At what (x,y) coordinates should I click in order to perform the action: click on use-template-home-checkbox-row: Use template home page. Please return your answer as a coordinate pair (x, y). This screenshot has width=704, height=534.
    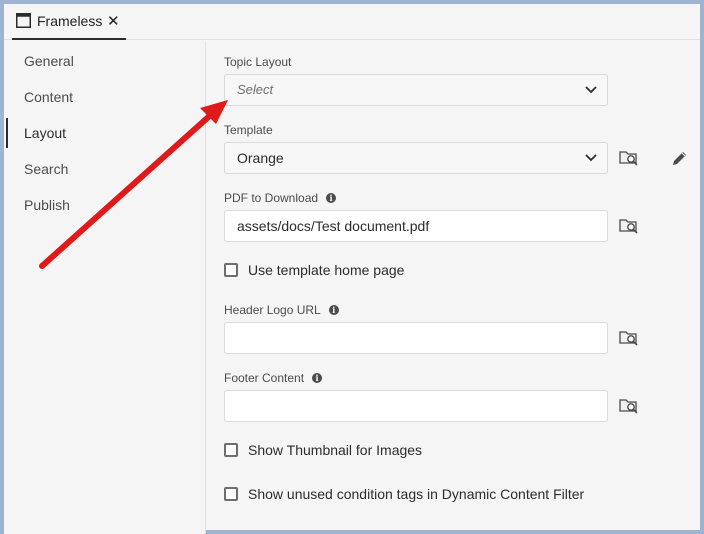
    Looking at the image, I should click on (314, 270).